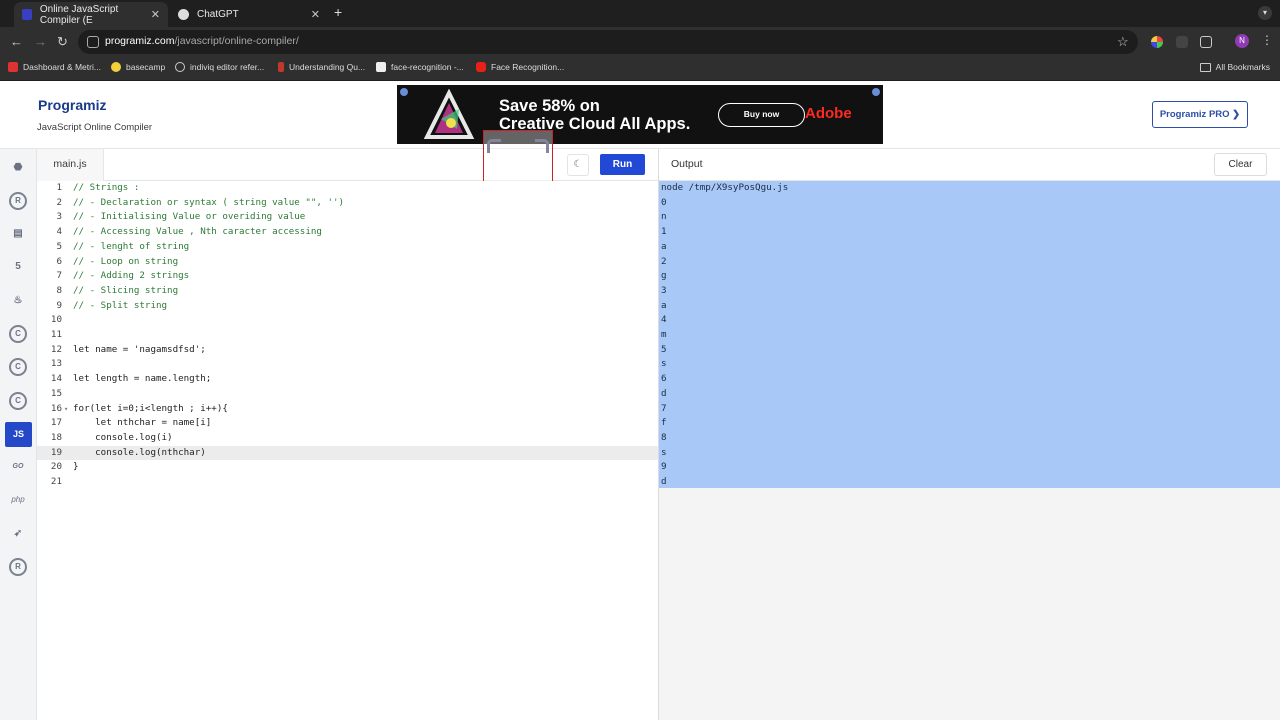 This screenshot has height=720, width=1280. Describe the element at coordinates (347, 379) in the screenshot. I see `code-line: 14 let length = name.length;` at that location.